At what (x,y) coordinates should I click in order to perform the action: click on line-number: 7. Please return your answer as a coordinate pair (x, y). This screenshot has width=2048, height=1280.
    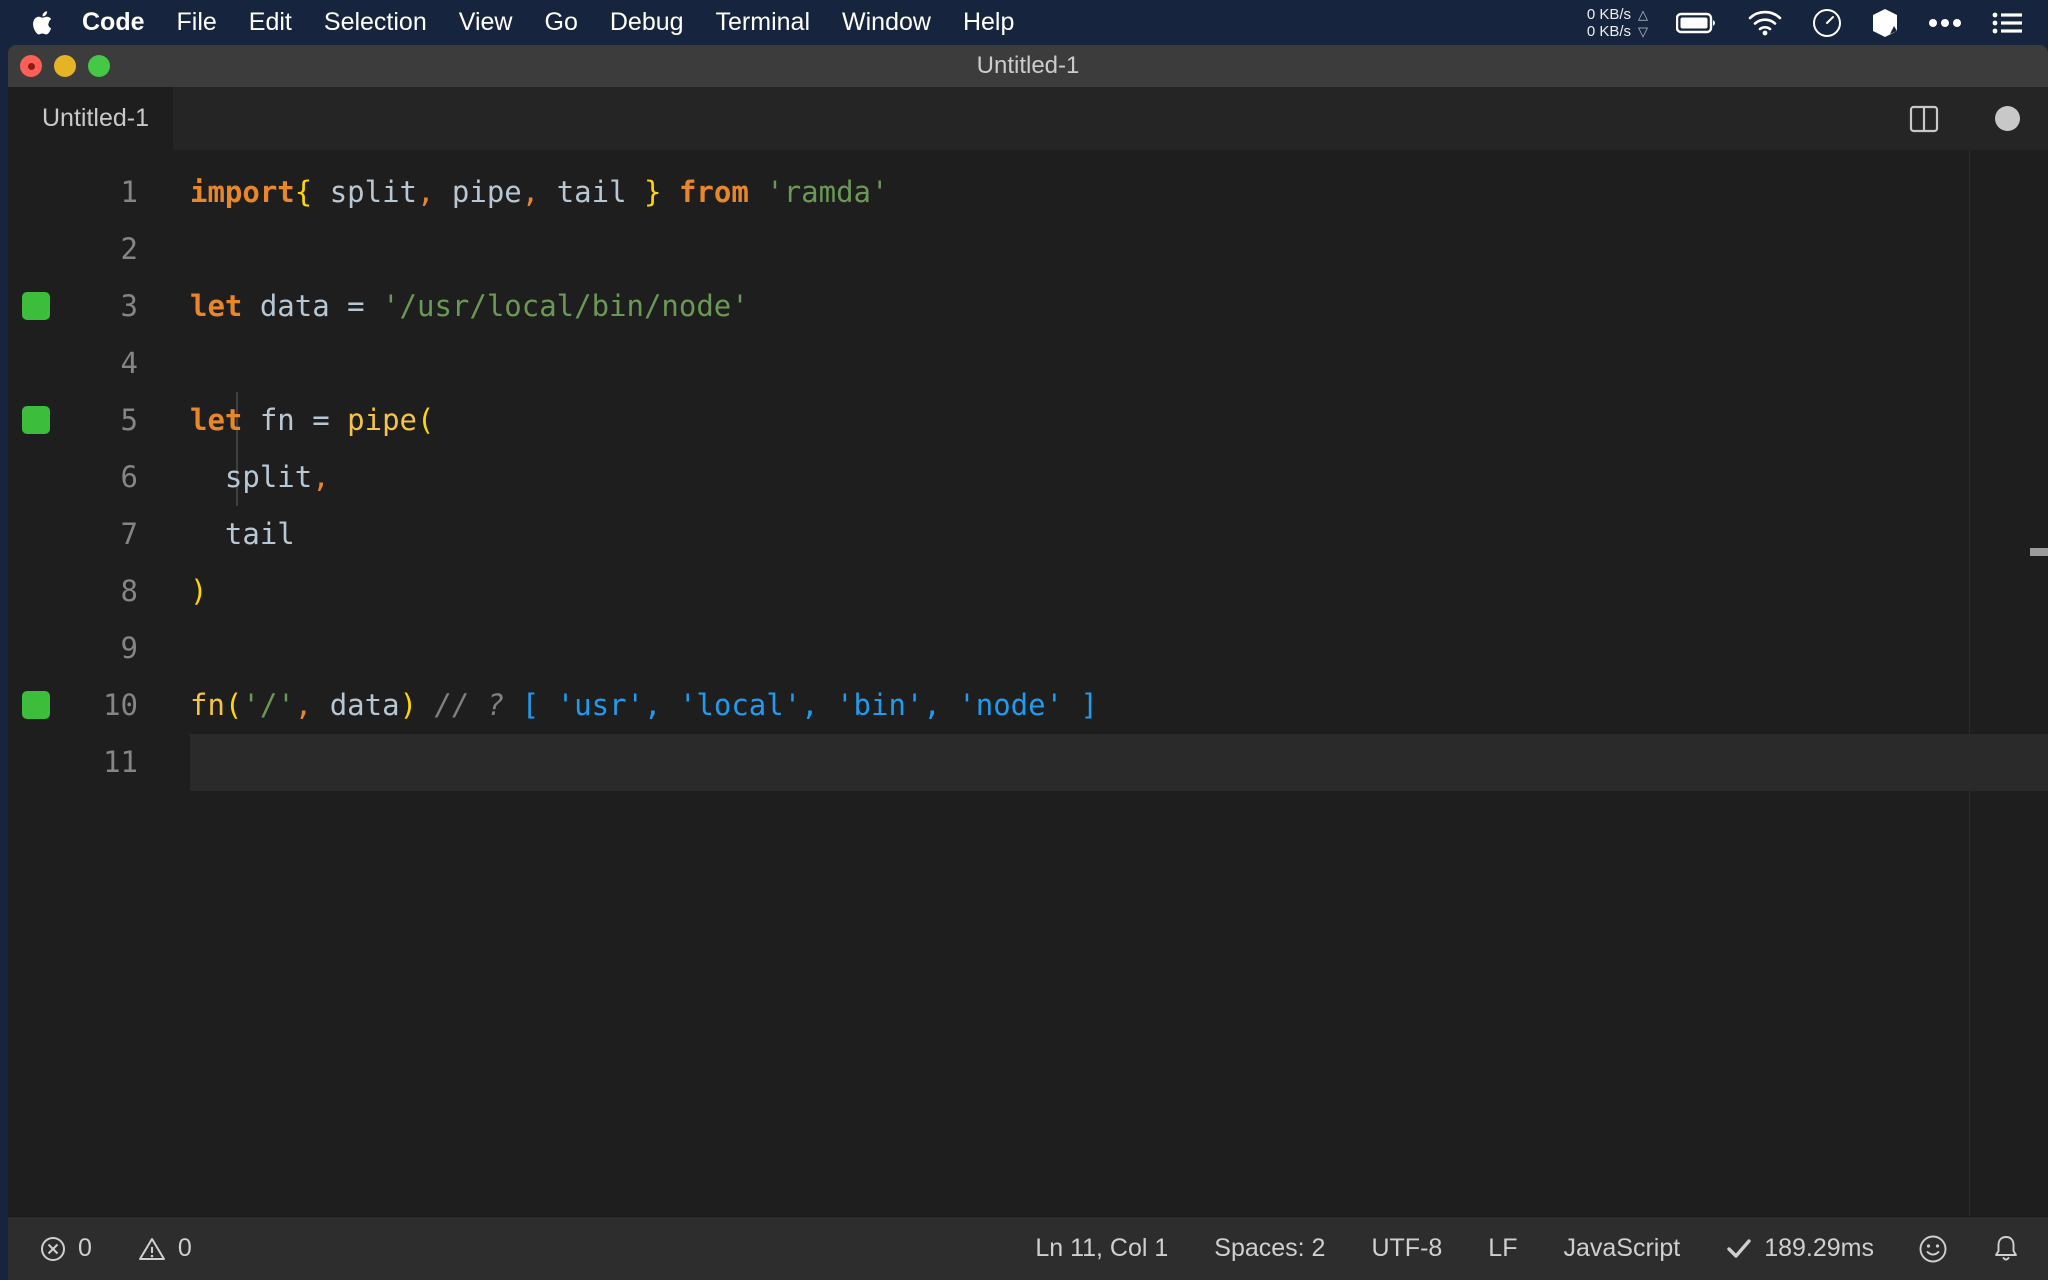
    Looking at the image, I should click on (129, 534).